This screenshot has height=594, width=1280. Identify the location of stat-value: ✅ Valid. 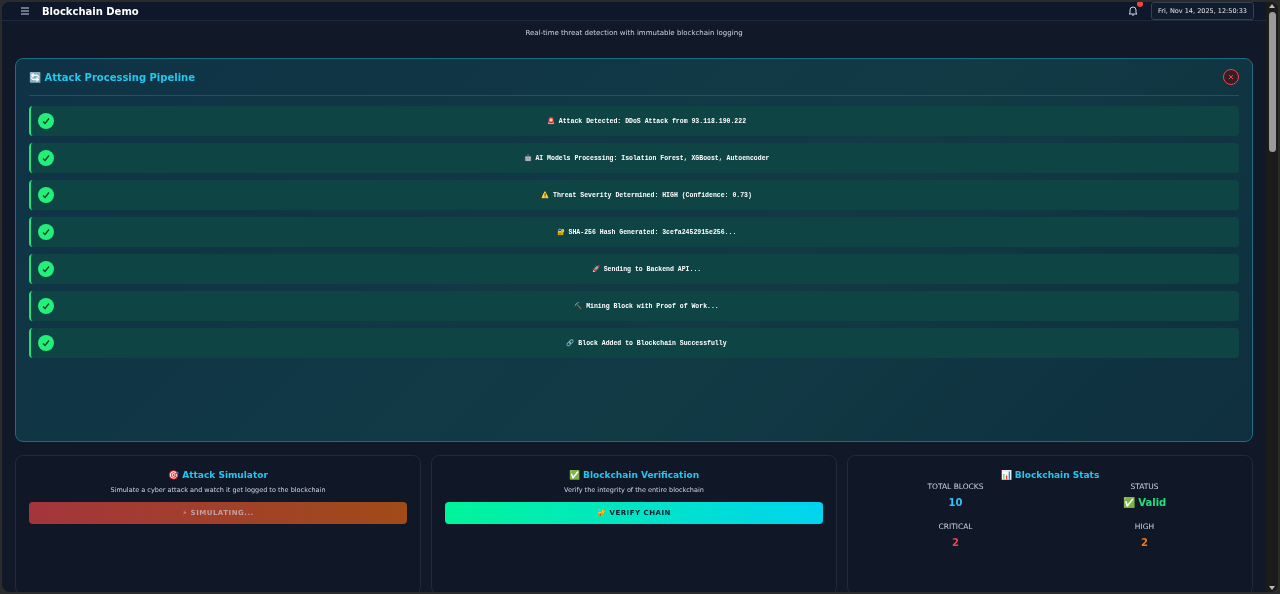
(1144, 502).